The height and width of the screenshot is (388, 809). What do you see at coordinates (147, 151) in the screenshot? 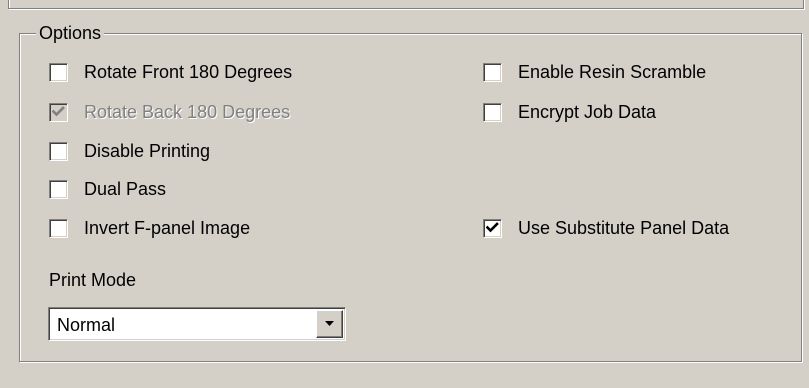
I see `checkbox-label: Disable Printing` at bounding box center [147, 151].